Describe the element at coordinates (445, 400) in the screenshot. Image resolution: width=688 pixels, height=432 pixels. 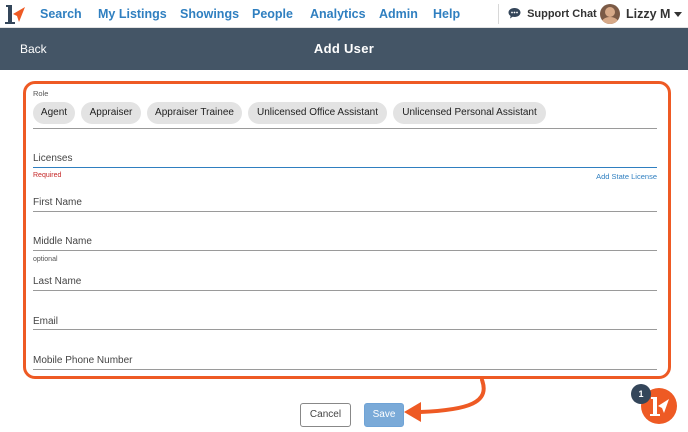
I see `arrow-annotation-icon` at that location.